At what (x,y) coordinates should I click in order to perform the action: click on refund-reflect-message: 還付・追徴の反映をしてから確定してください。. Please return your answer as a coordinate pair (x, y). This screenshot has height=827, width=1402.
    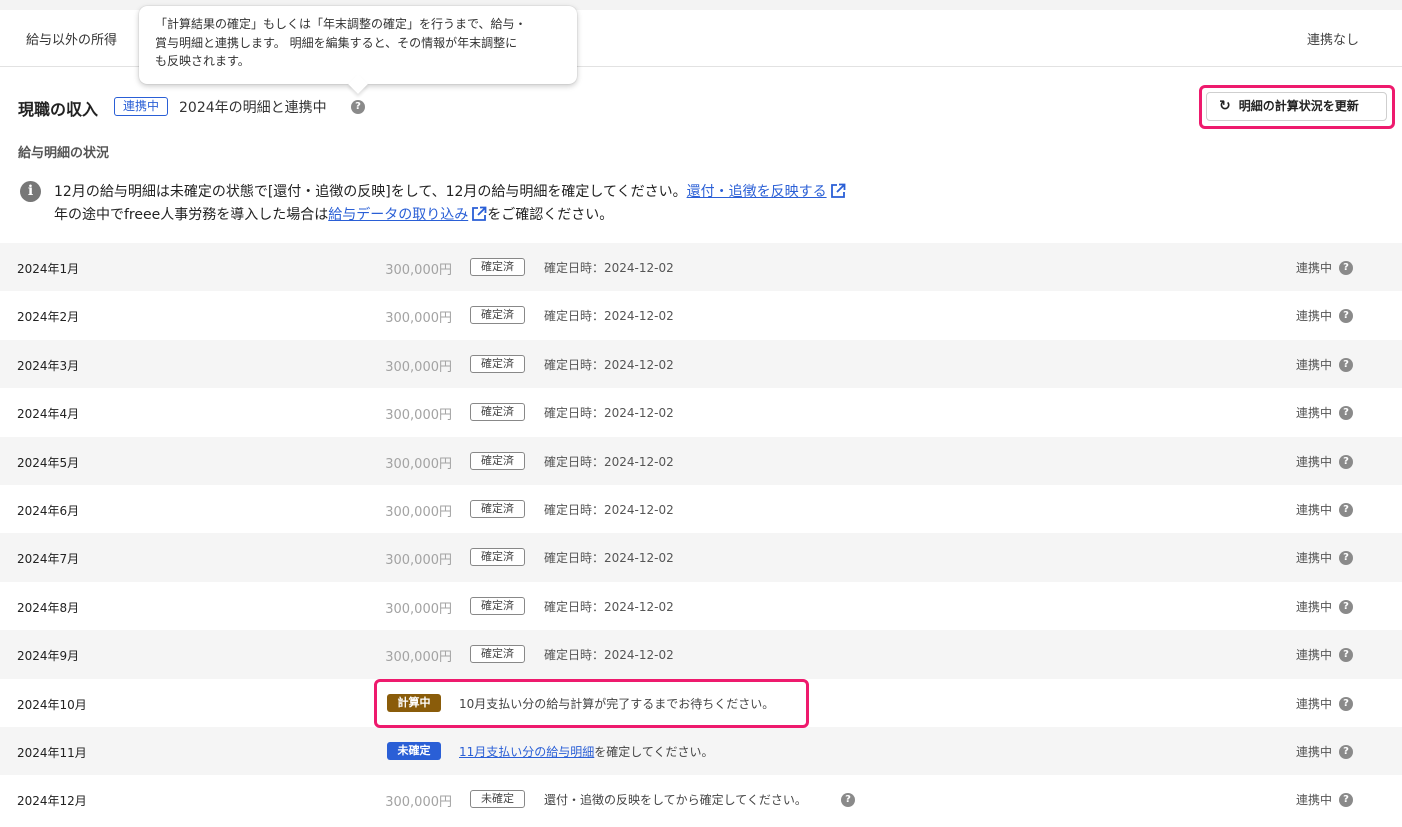
    Looking at the image, I should click on (675, 800).